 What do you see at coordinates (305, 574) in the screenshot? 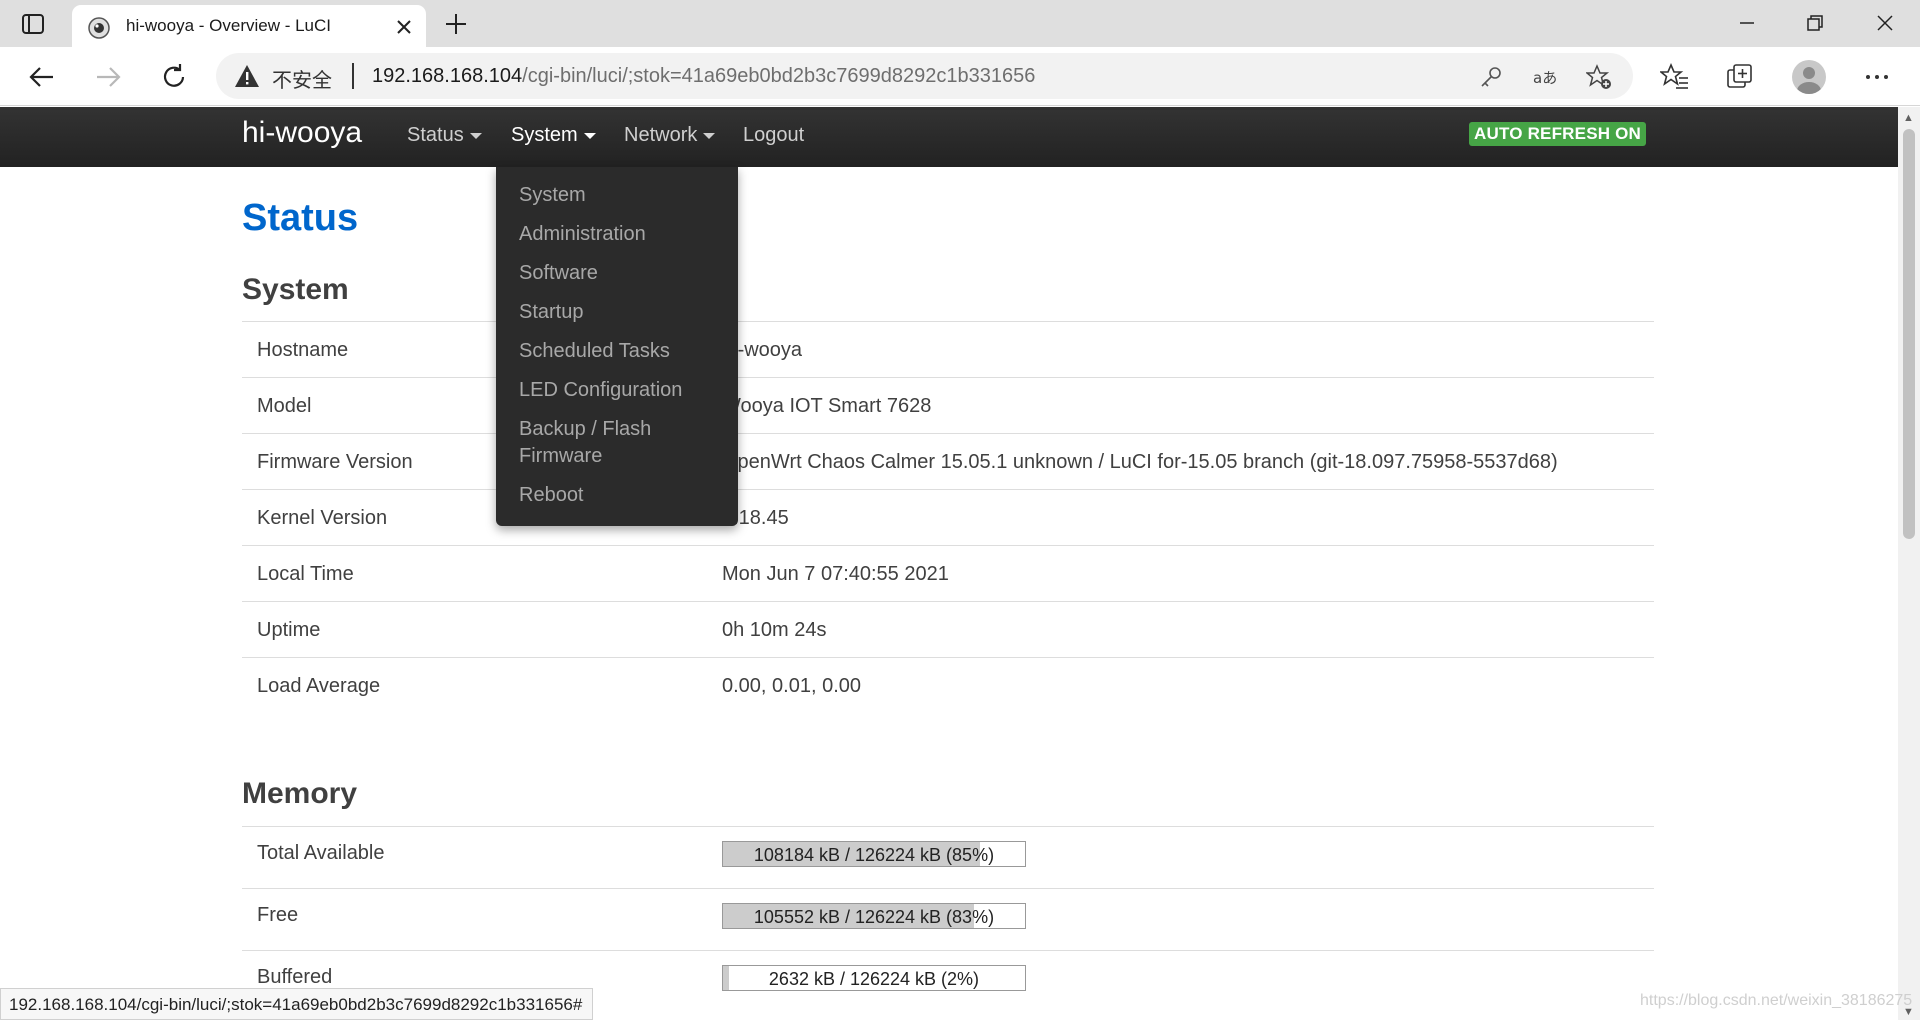
I see `row-label: Local Time` at bounding box center [305, 574].